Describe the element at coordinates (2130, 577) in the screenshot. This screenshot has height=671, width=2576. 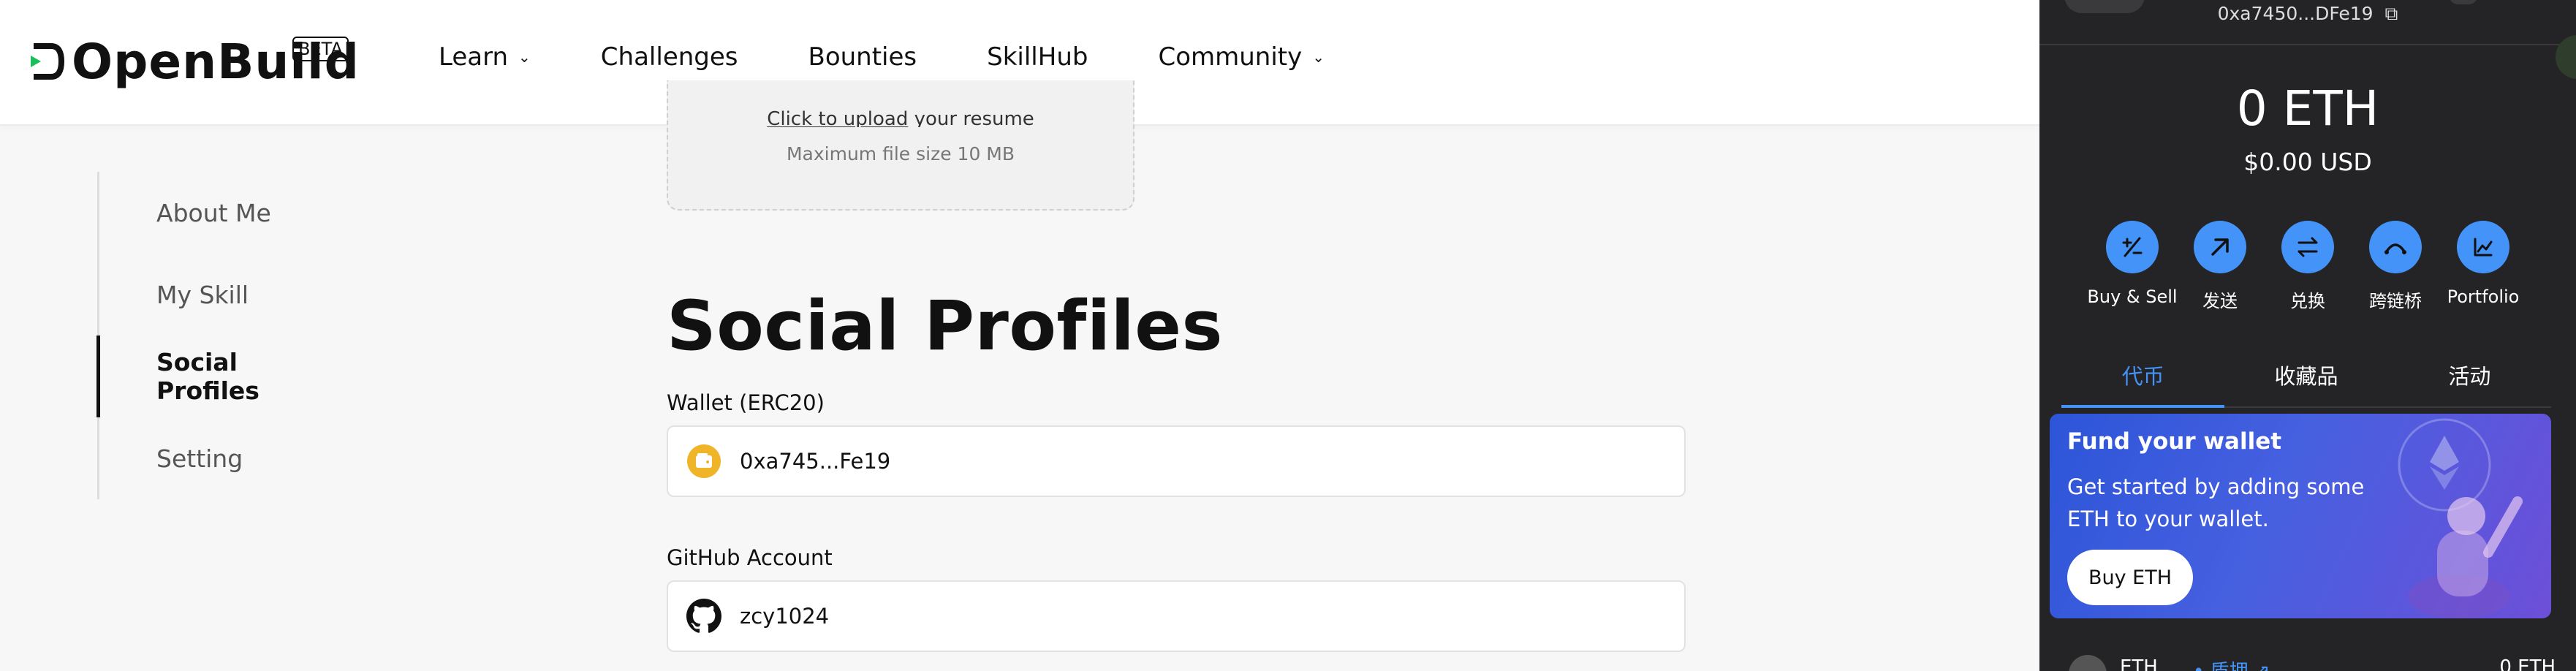
I see `buy-eth-button: Buy ETH` at that location.